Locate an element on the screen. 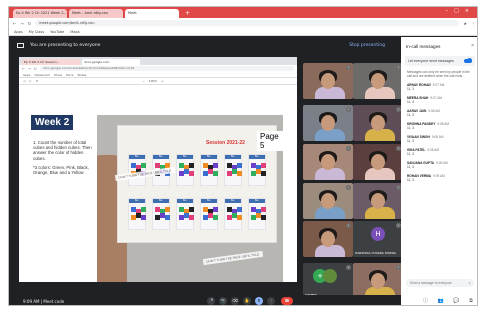 The image size is (485, 318). session-label: Session 2021-22 is located at coordinates (225, 143).